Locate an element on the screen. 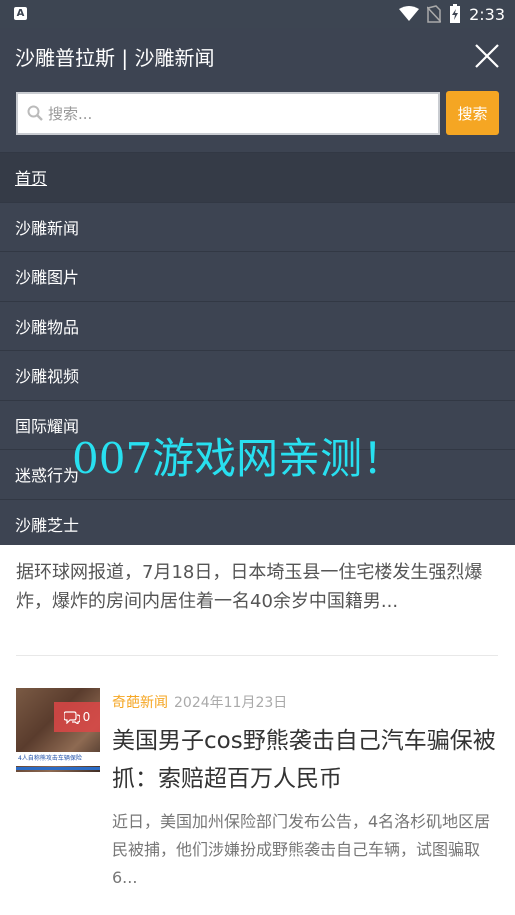  article-date: 2024年11月23日 is located at coordinates (231, 703).